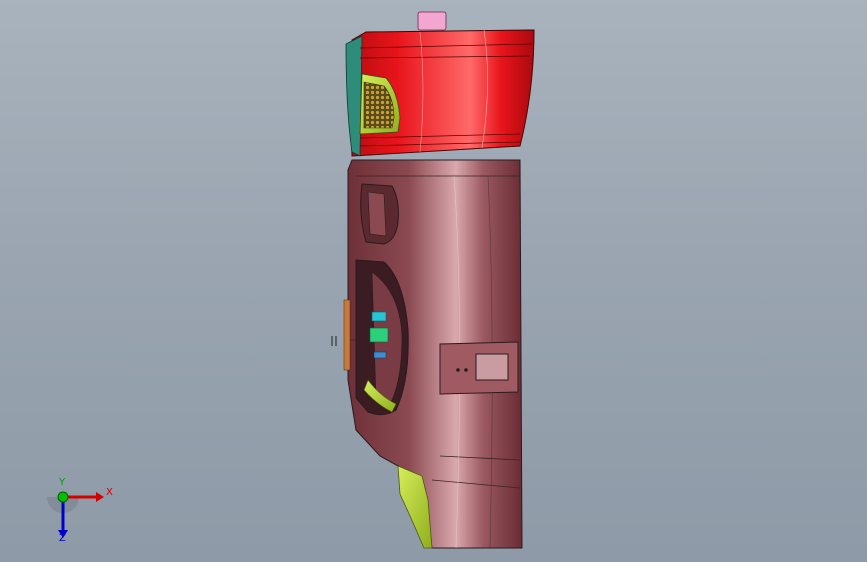 Image resolution: width=867 pixels, height=562 pixels. What do you see at coordinates (75, 514) in the screenshot?
I see `triad-graphic` at bounding box center [75, 514].